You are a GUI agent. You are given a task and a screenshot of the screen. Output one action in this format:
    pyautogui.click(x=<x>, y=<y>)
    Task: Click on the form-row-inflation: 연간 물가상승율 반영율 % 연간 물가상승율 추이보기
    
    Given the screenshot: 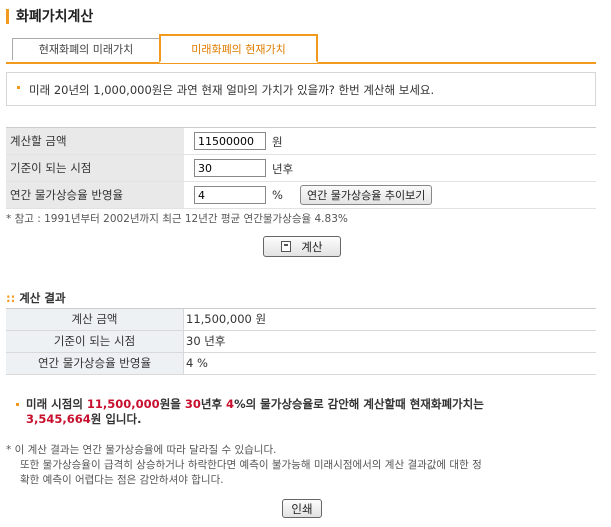 What is the action you would take?
    pyautogui.click(x=301, y=195)
    